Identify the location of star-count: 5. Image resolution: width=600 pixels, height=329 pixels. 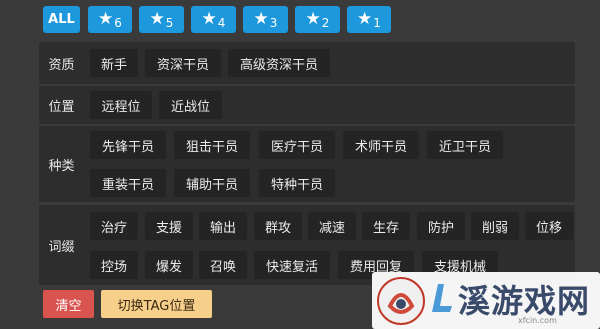
(169, 22).